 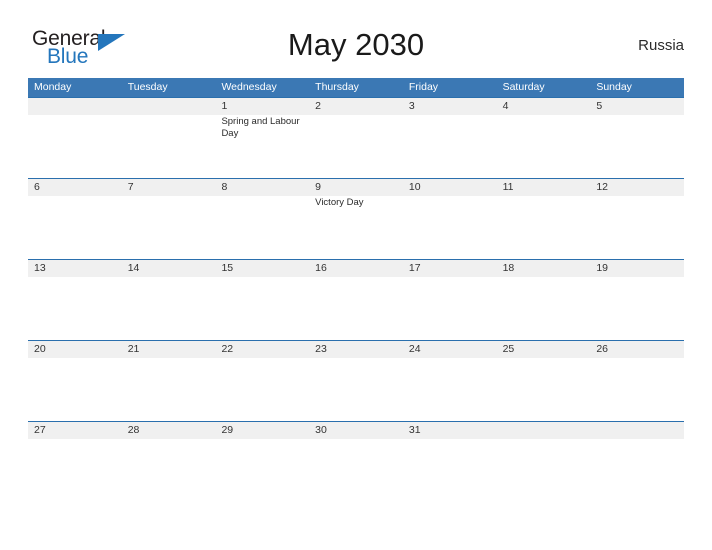 I want to click on day-number: 11, so click(x=508, y=187).